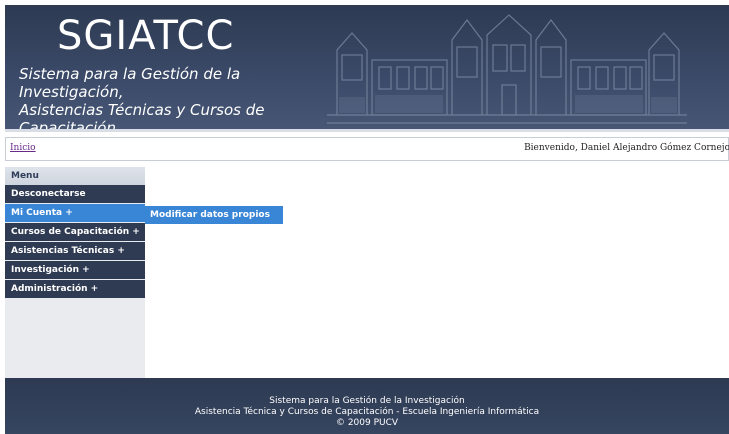 The width and height of the screenshot is (729, 434). What do you see at coordinates (75, 289) in the screenshot?
I see `menu-item-administracion: Administración +` at bounding box center [75, 289].